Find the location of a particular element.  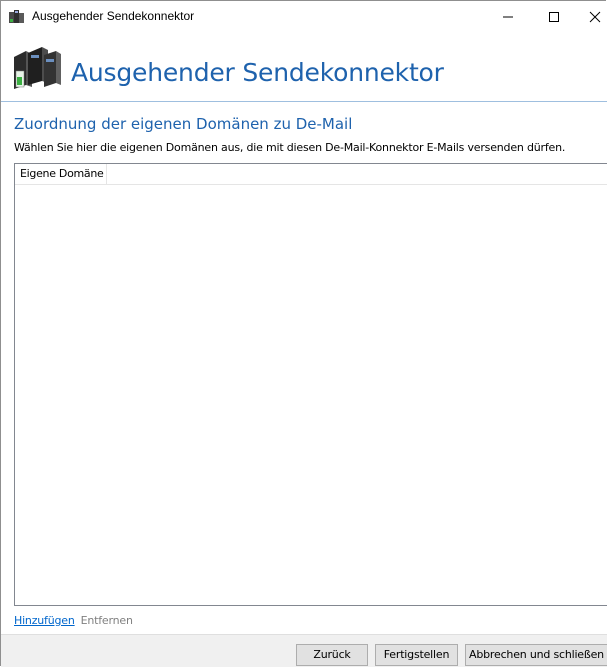

maximize-button is located at coordinates (554, 17).